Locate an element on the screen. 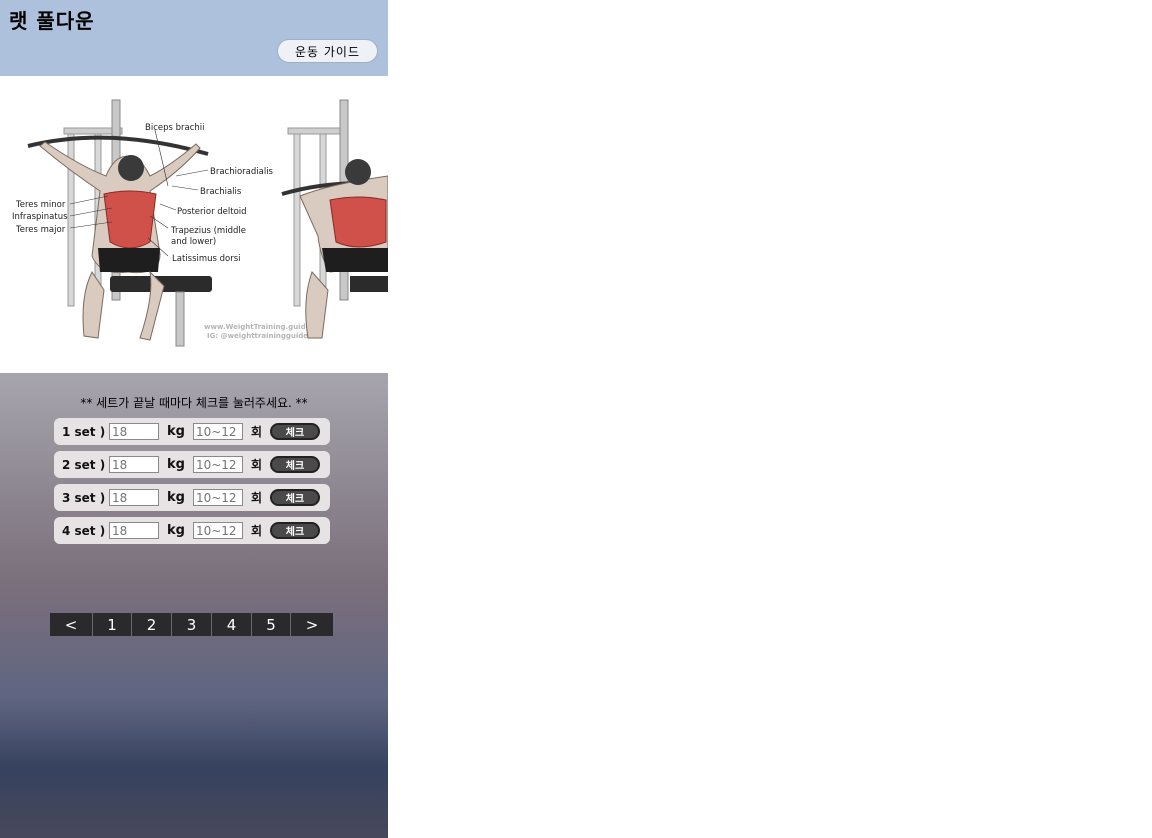 The height and width of the screenshot is (838, 1152). label-infraspinatus: Infraspinatus is located at coordinates (40, 217).